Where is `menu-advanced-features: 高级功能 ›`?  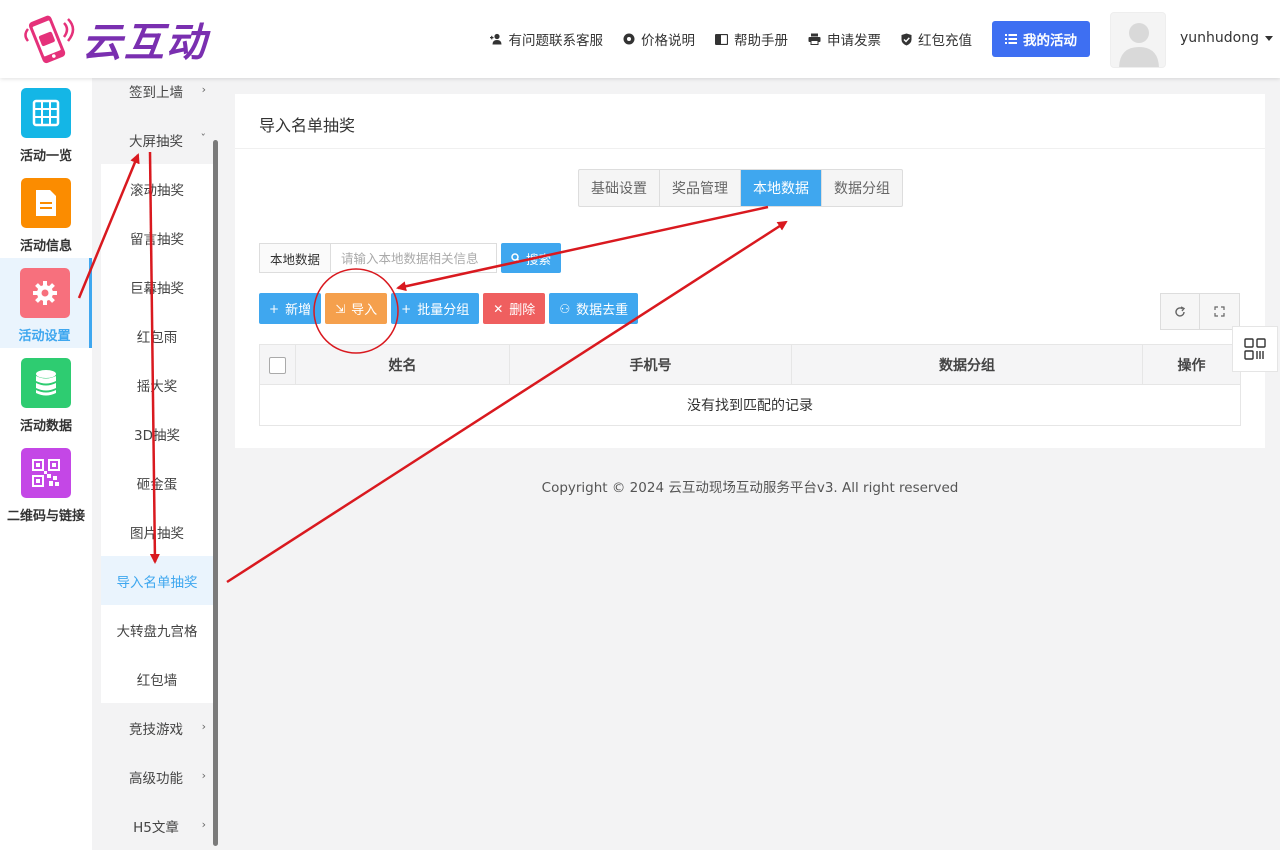 menu-advanced-features: 高级功能 › is located at coordinates (156, 776).